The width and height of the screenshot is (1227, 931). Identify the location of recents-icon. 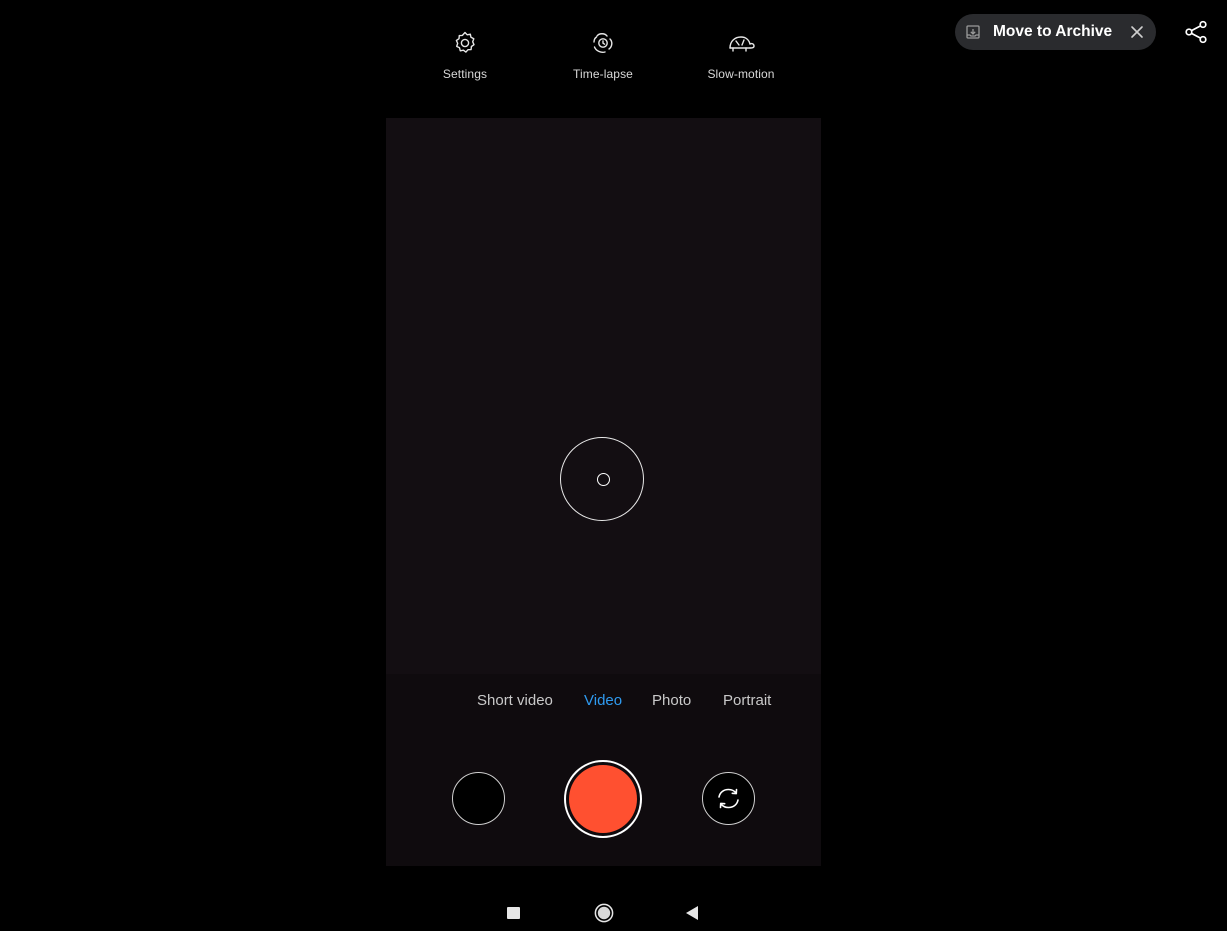
(513, 913).